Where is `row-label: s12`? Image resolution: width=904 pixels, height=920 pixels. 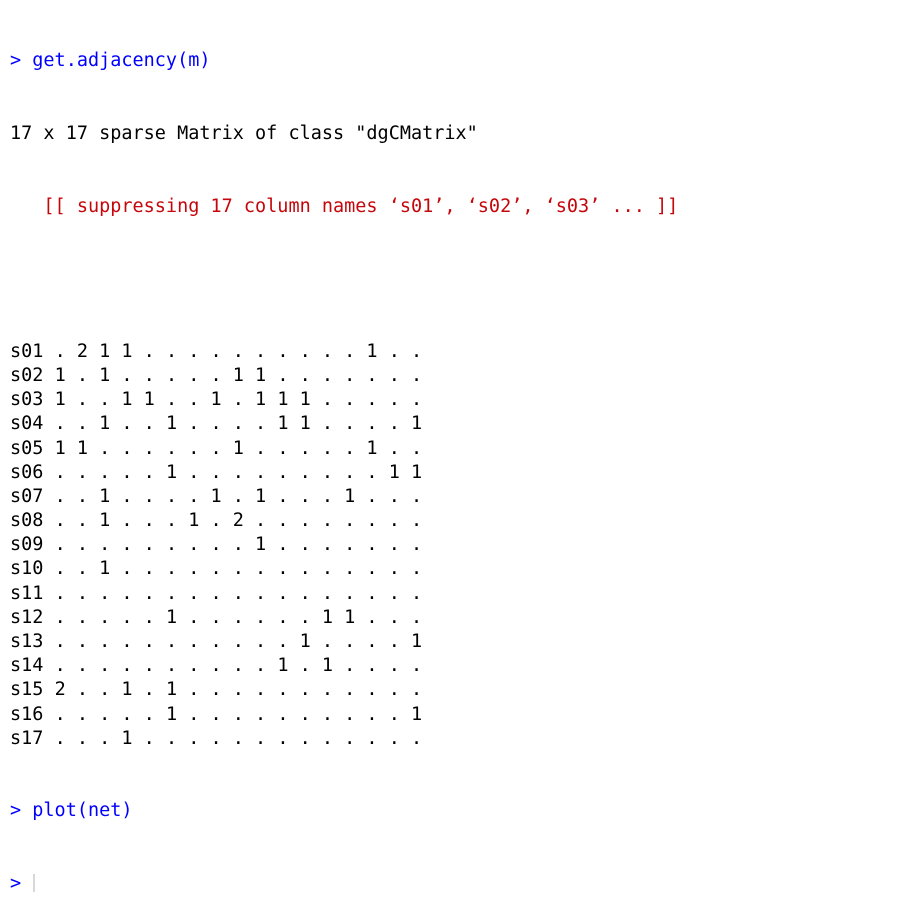
row-label: s12 is located at coordinates (27, 617).